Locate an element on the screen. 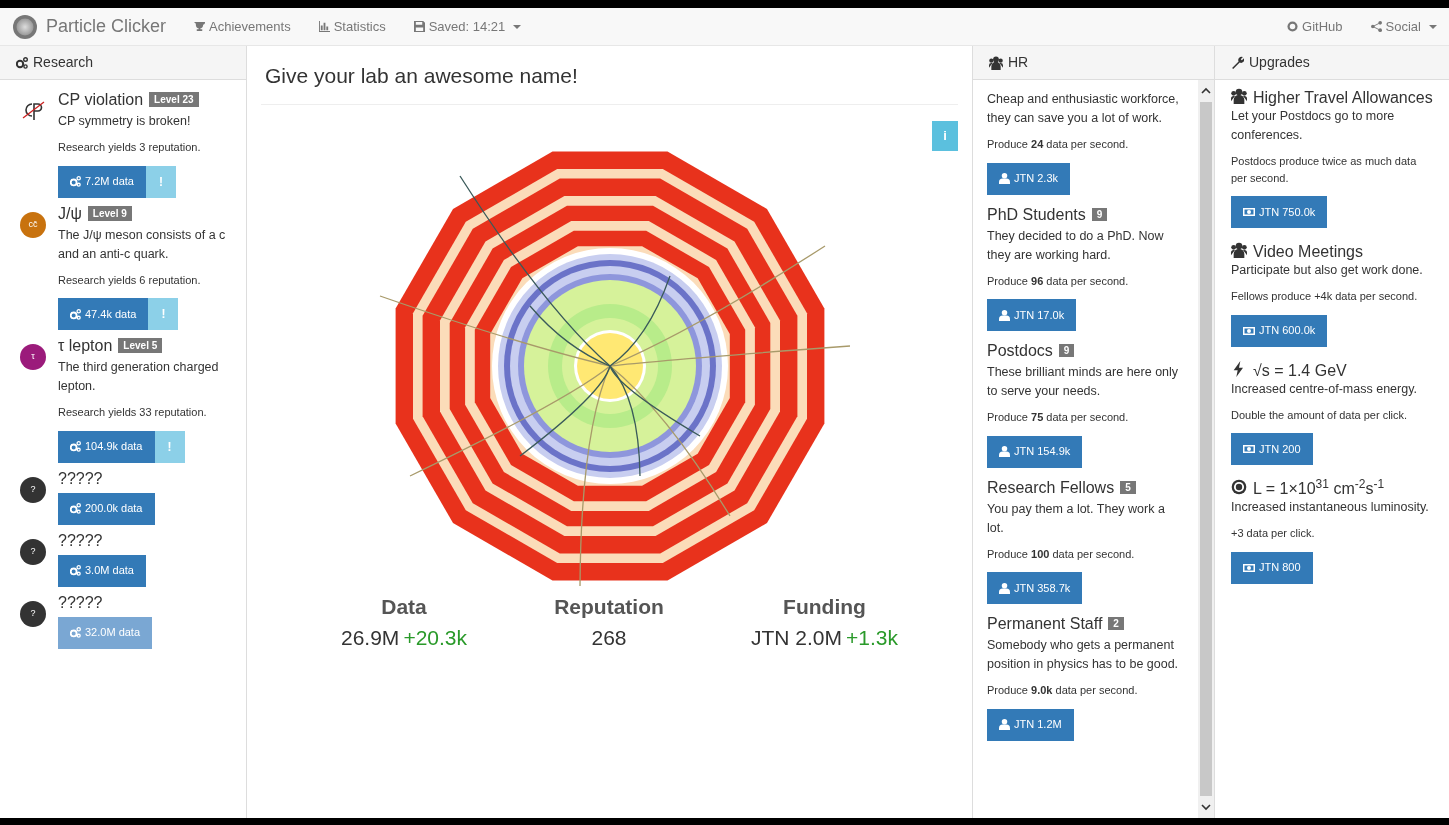 Image resolution: width=1449 pixels, height=825 pixels. research-button: 200.0k data is located at coordinates (106, 508).